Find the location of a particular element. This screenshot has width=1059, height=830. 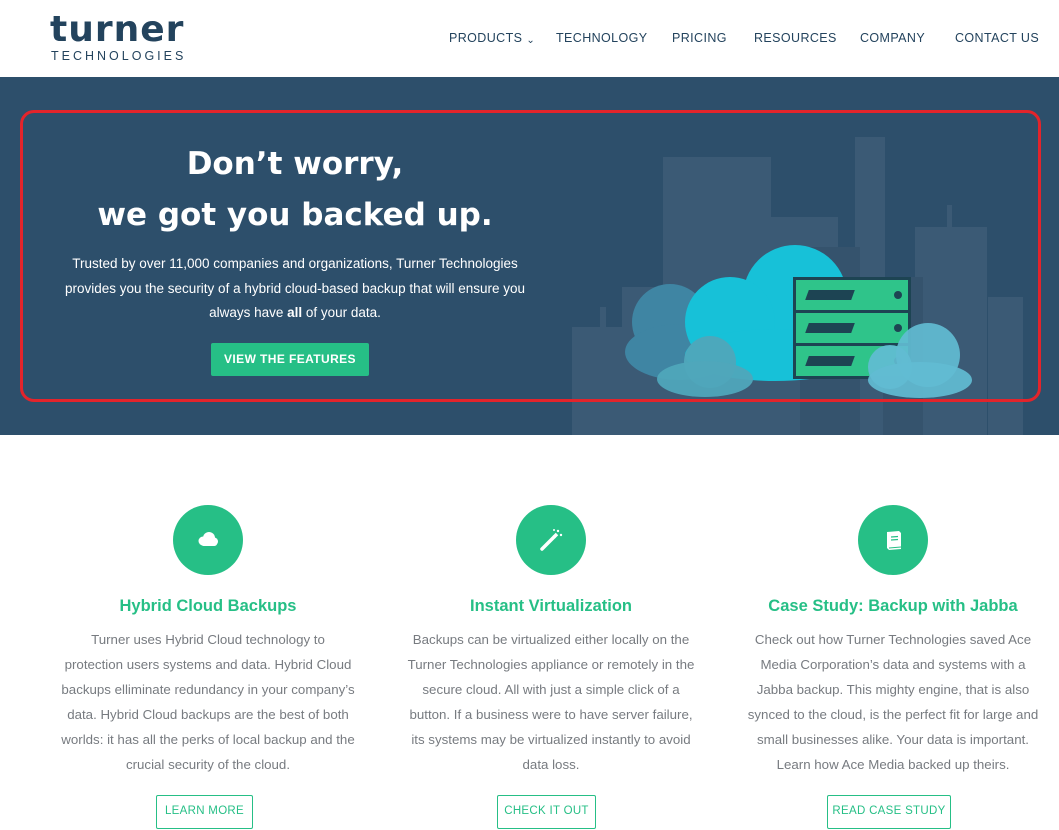

feature-title: Case Study: Backup with Jabba is located at coordinates (893, 606).